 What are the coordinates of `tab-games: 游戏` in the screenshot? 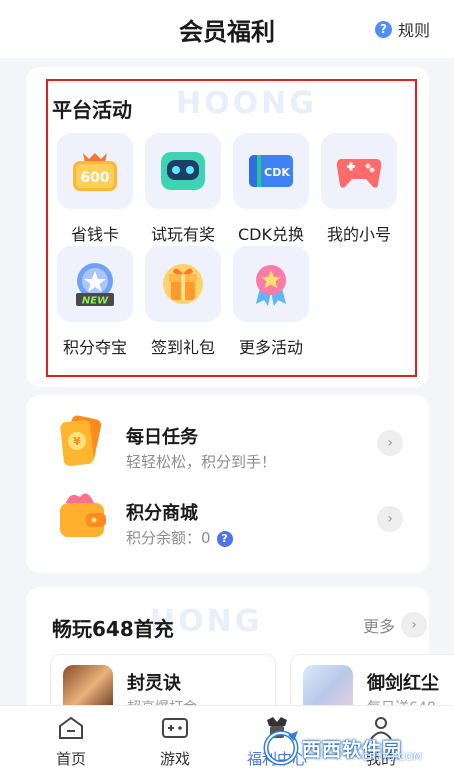 It's located at (175, 739).